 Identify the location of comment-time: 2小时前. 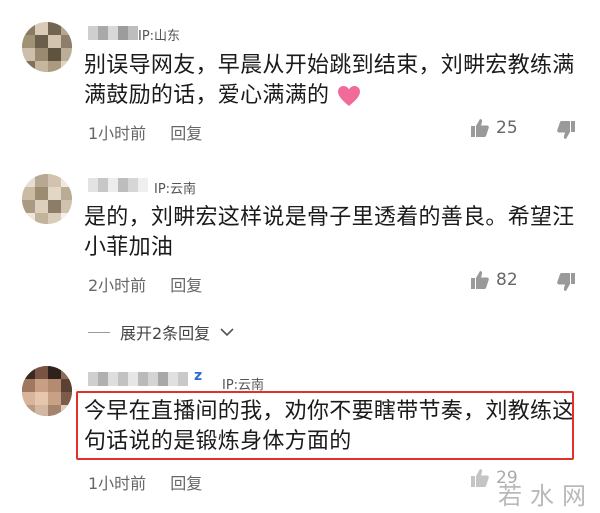
(117, 285).